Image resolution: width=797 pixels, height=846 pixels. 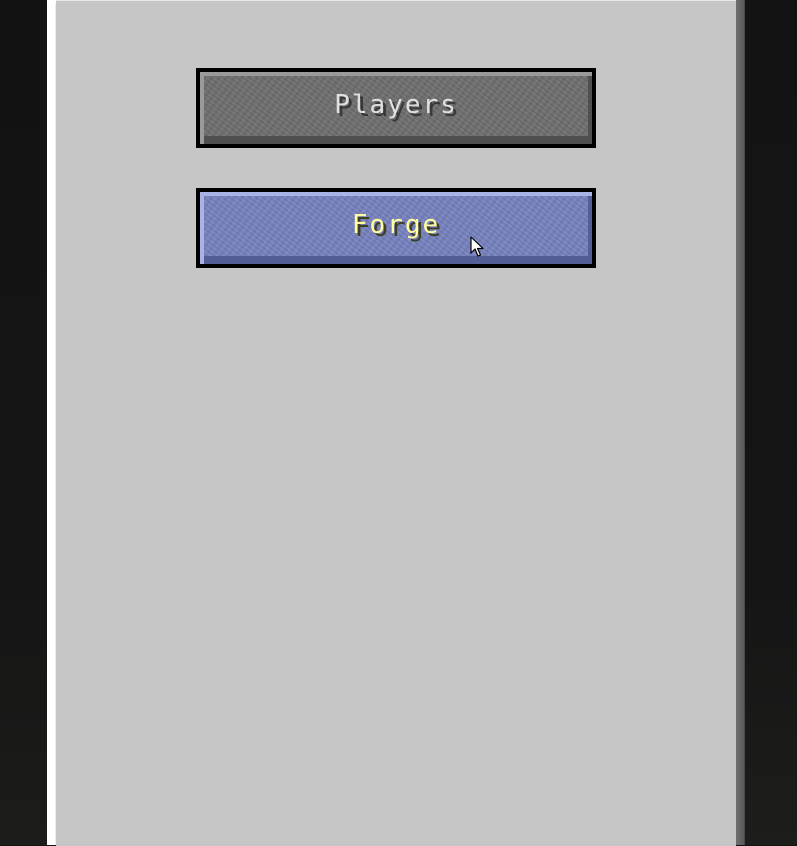 I want to click on players-button: Players, so click(x=396, y=108).